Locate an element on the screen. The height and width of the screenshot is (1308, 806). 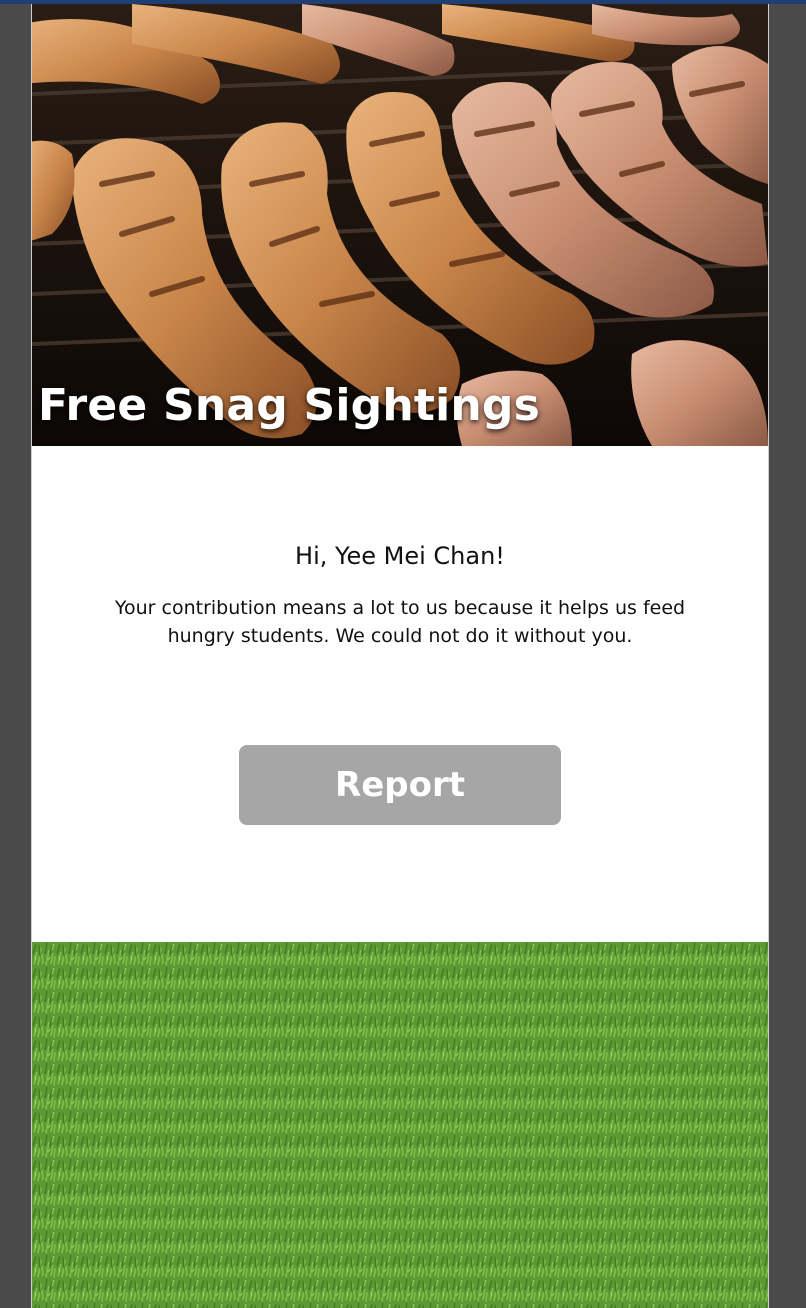
page-title: Free Snag Sightings is located at coordinates (289, 405).